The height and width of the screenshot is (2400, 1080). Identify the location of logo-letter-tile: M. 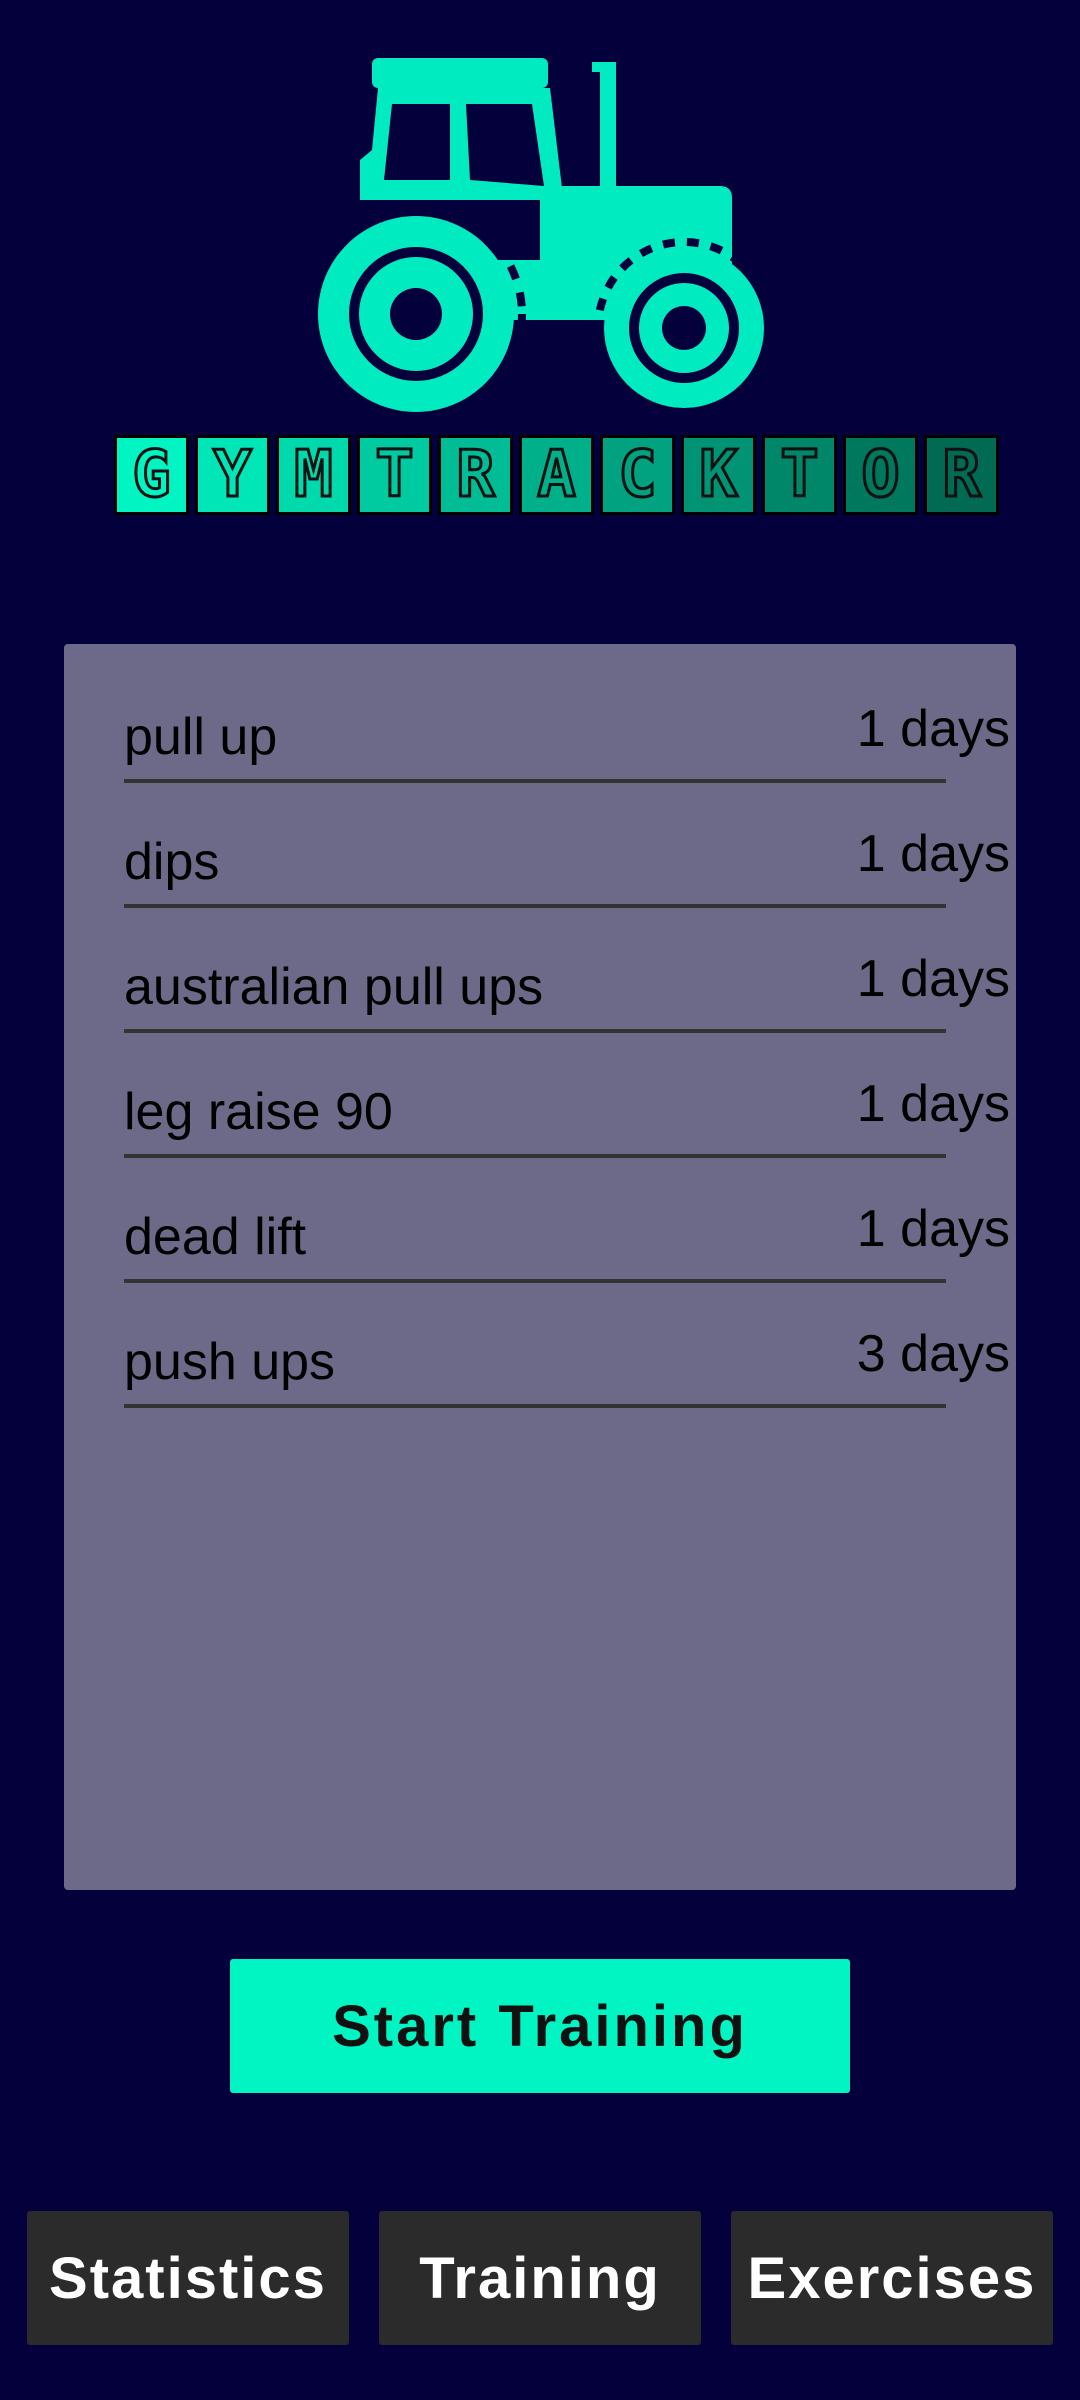
(313, 475).